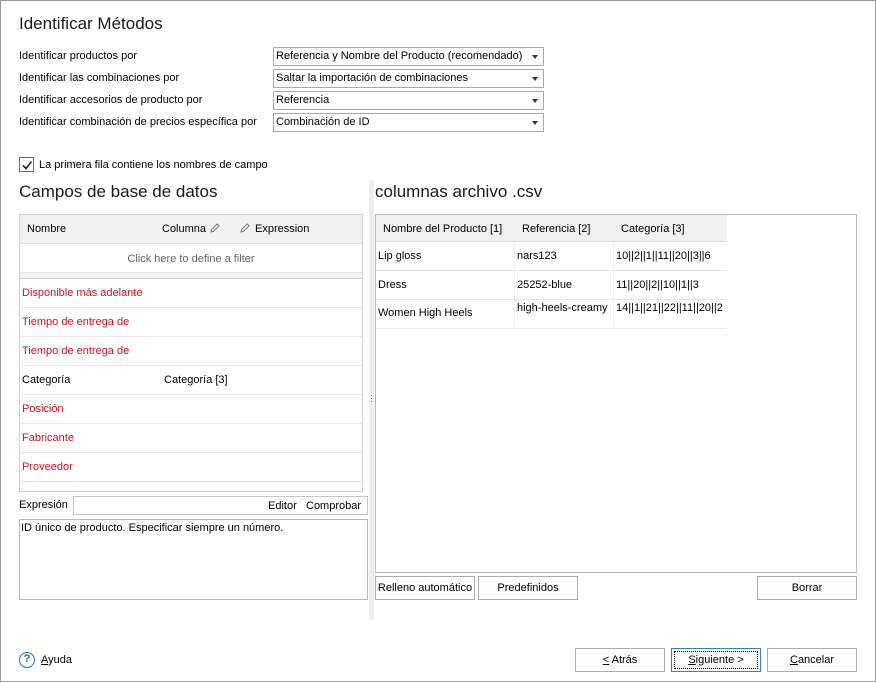  What do you see at coordinates (392, 285) in the screenshot?
I see `csv-cell: Dress` at bounding box center [392, 285].